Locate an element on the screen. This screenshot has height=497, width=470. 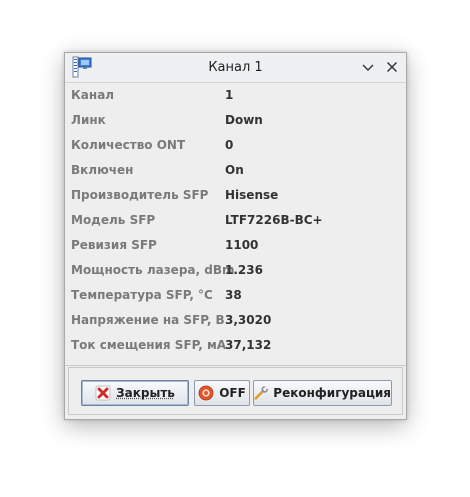
reconfigure-button-label: Реконфигурация is located at coordinates (332, 393).